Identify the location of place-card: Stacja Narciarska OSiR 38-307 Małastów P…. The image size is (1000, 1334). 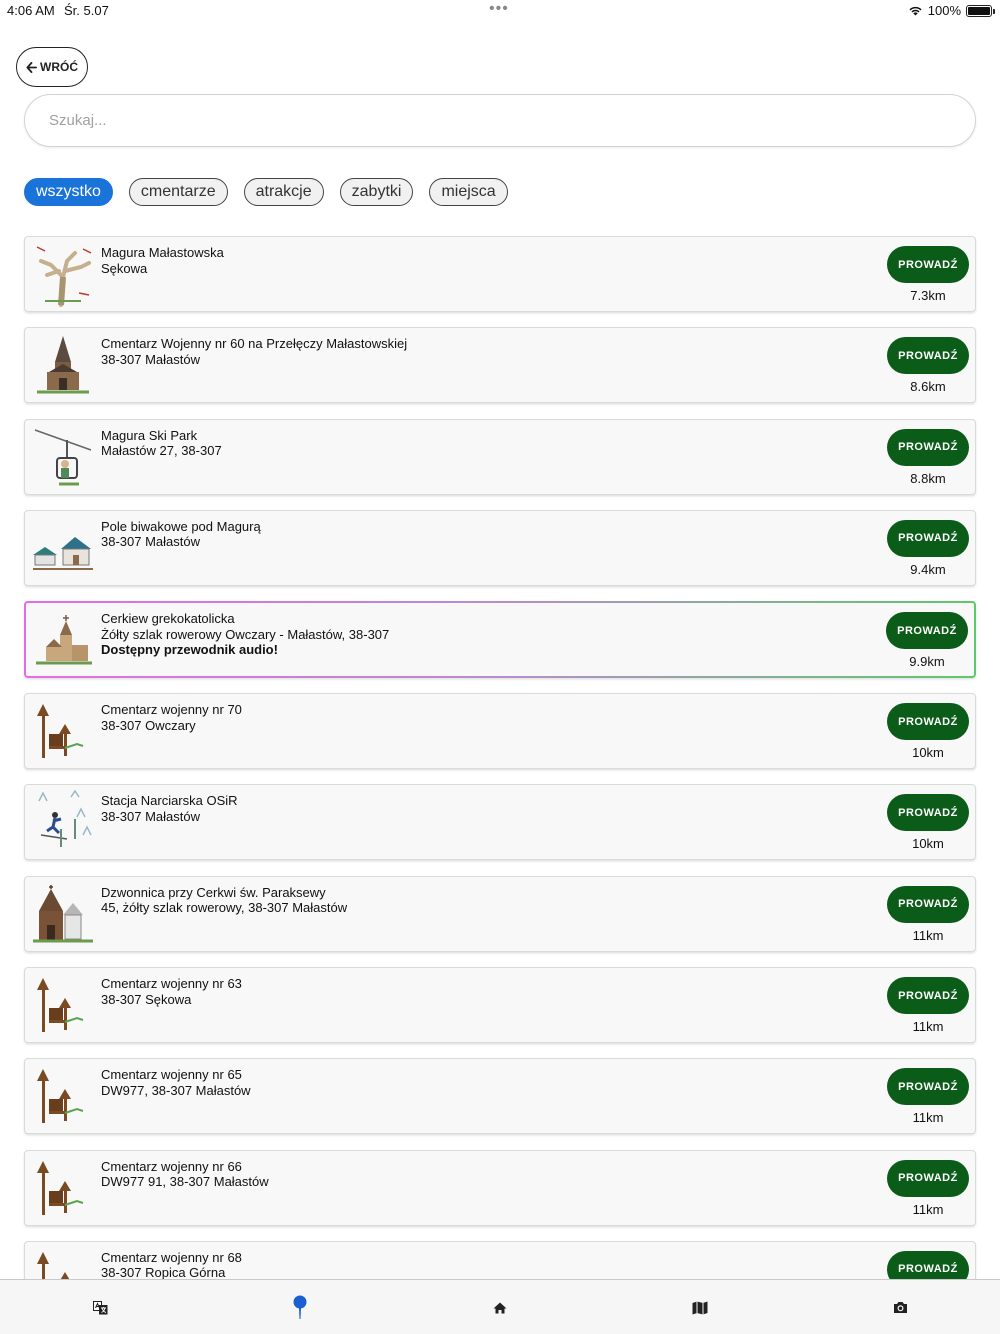
(500, 822).